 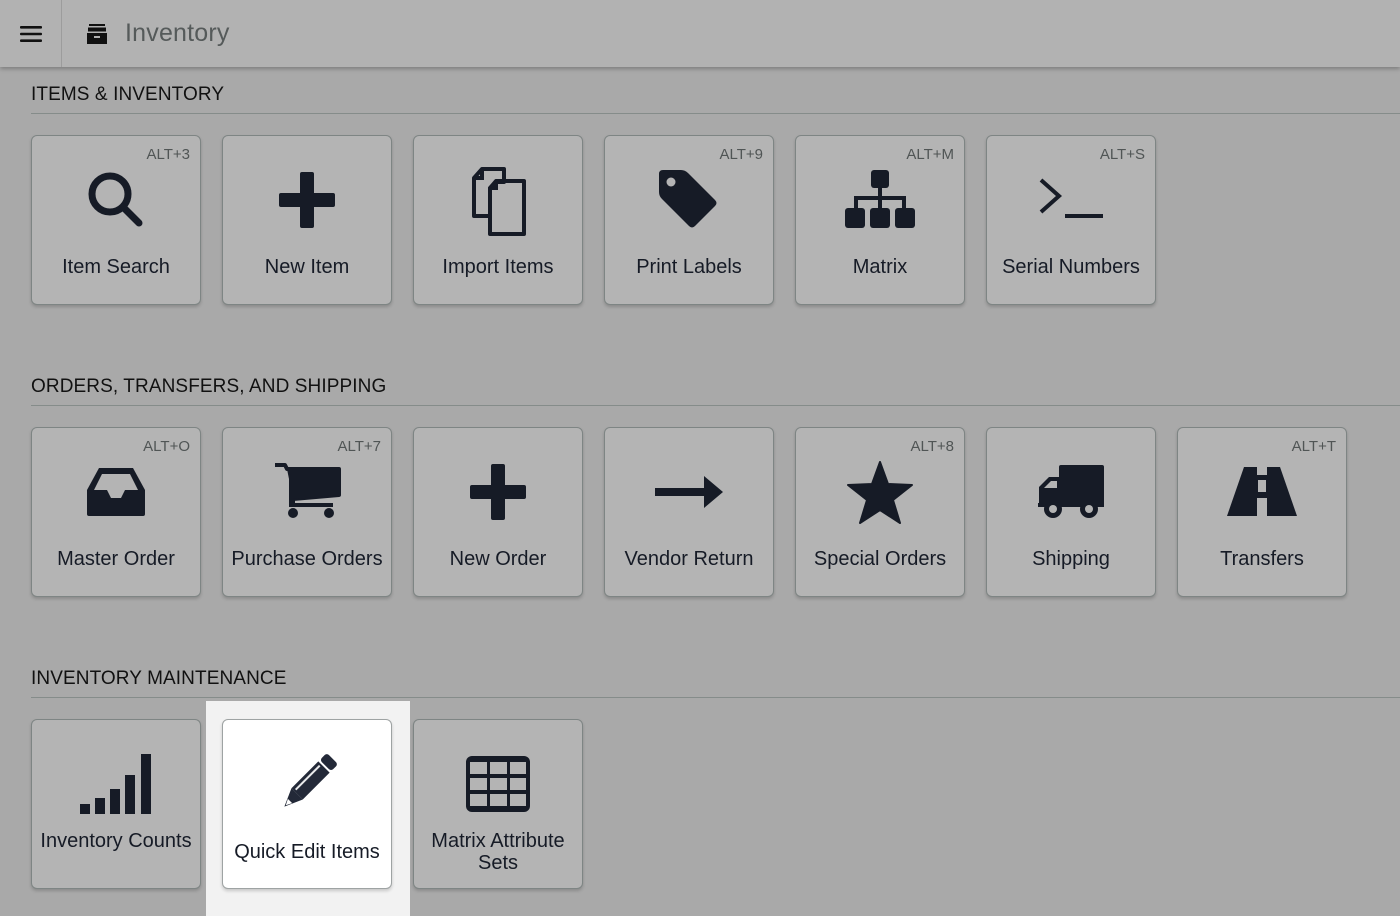 I want to click on signal-bars-icon, so click(x=116, y=784).